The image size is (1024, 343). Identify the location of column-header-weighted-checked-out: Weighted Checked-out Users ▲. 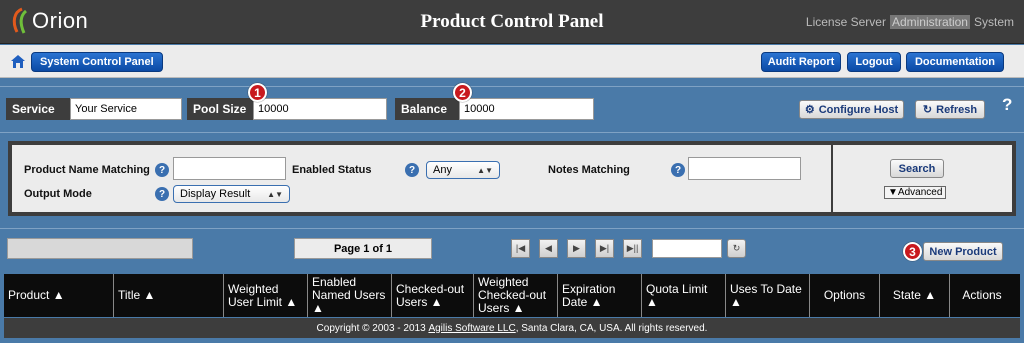
(516, 295).